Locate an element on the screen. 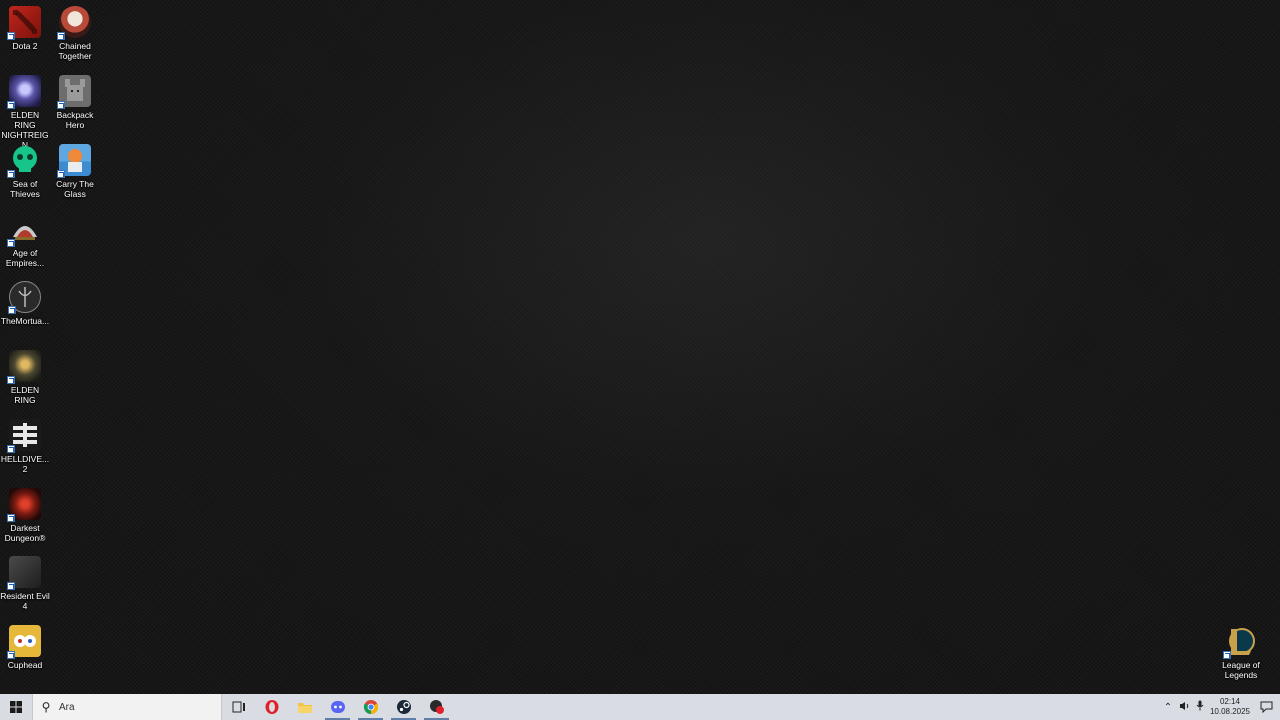  chrome-icon is located at coordinates (370, 707).